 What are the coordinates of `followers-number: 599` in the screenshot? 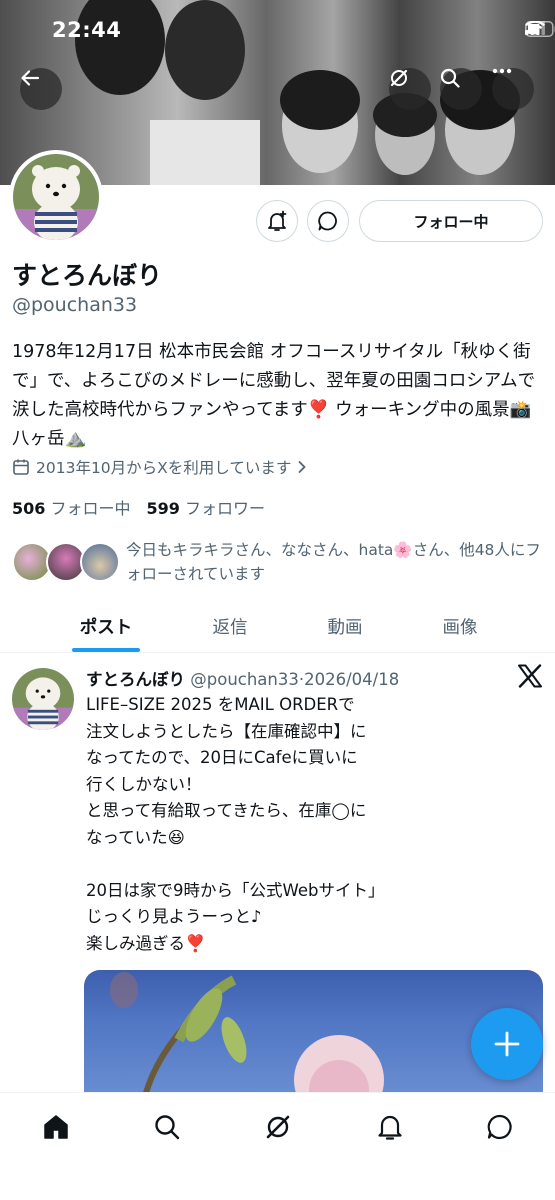 It's located at (163, 508).